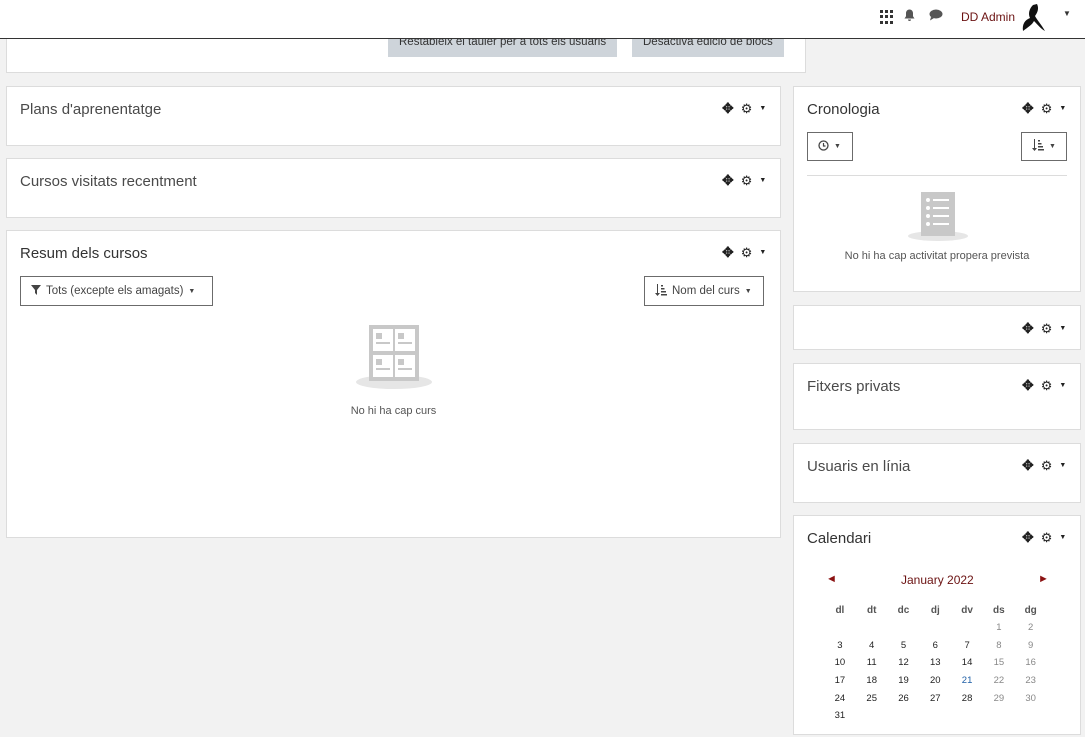  Describe the element at coordinates (840, 663) in the screenshot. I see `calendar-day: 10` at that location.